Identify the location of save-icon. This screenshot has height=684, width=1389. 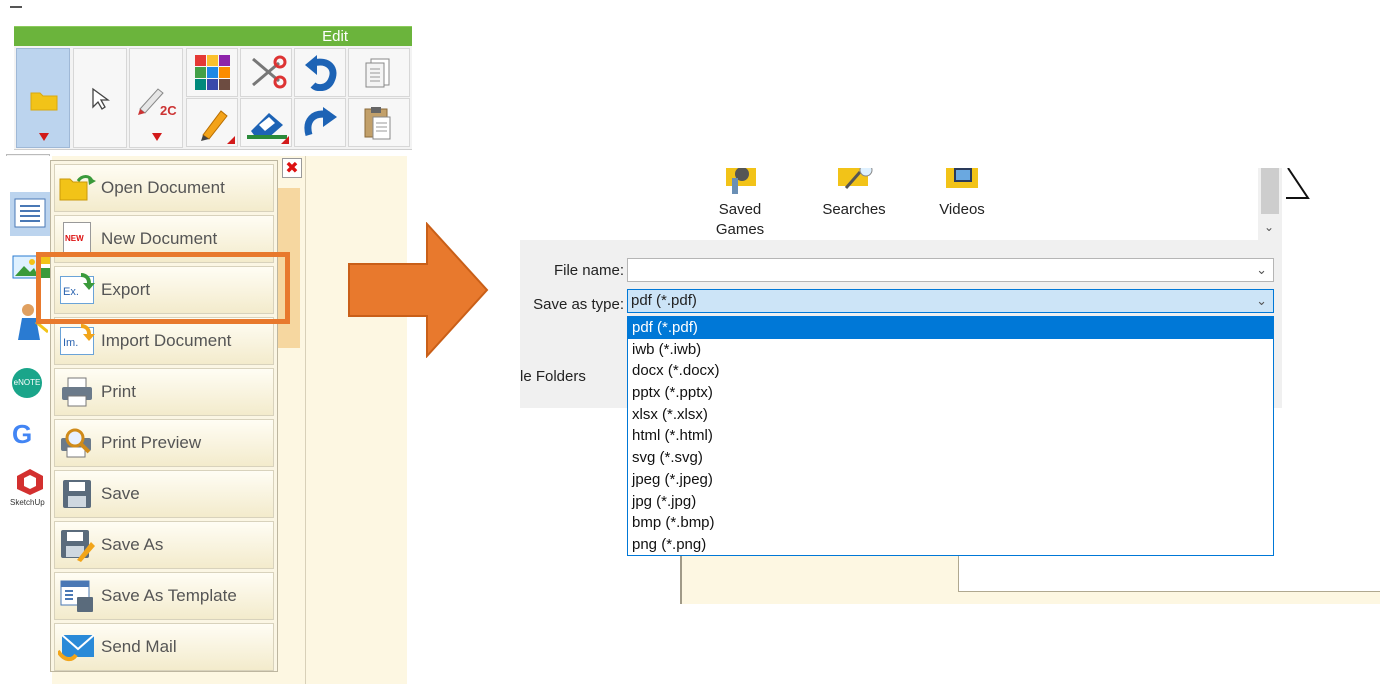
(77, 494).